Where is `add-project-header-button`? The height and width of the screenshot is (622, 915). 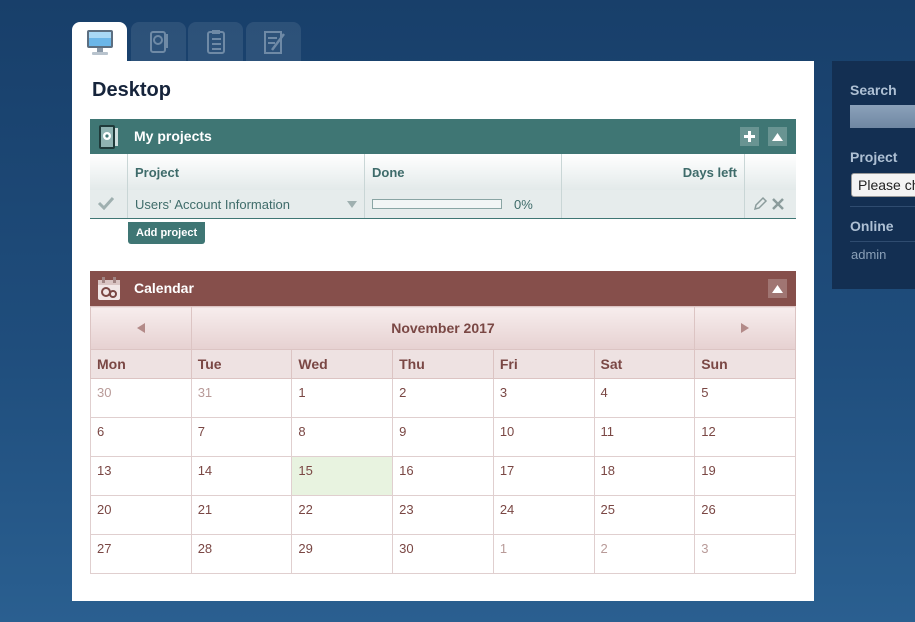
add-project-header-button is located at coordinates (749, 136).